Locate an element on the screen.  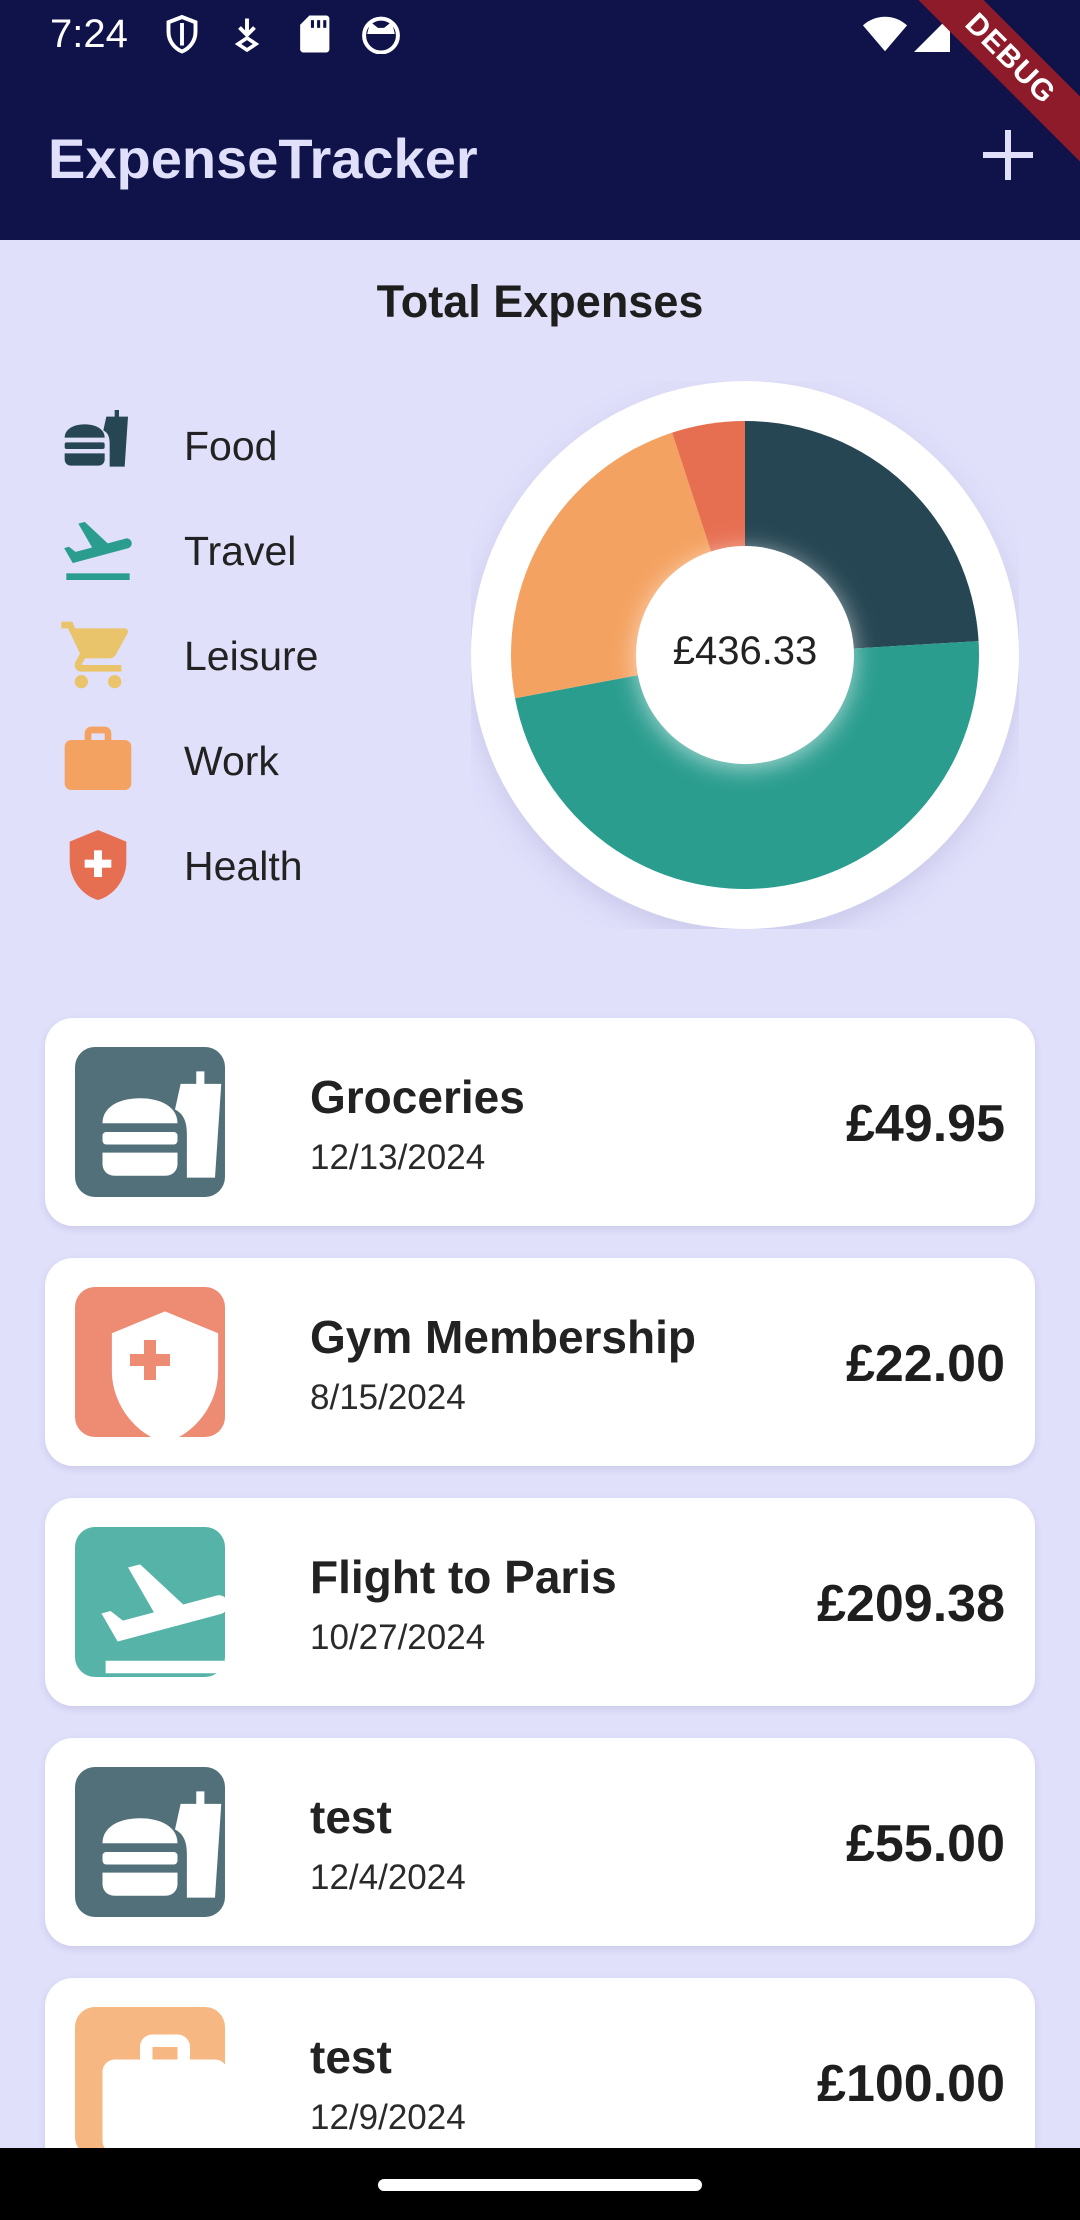
legend-item-food: Food is located at coordinates (258, 445).